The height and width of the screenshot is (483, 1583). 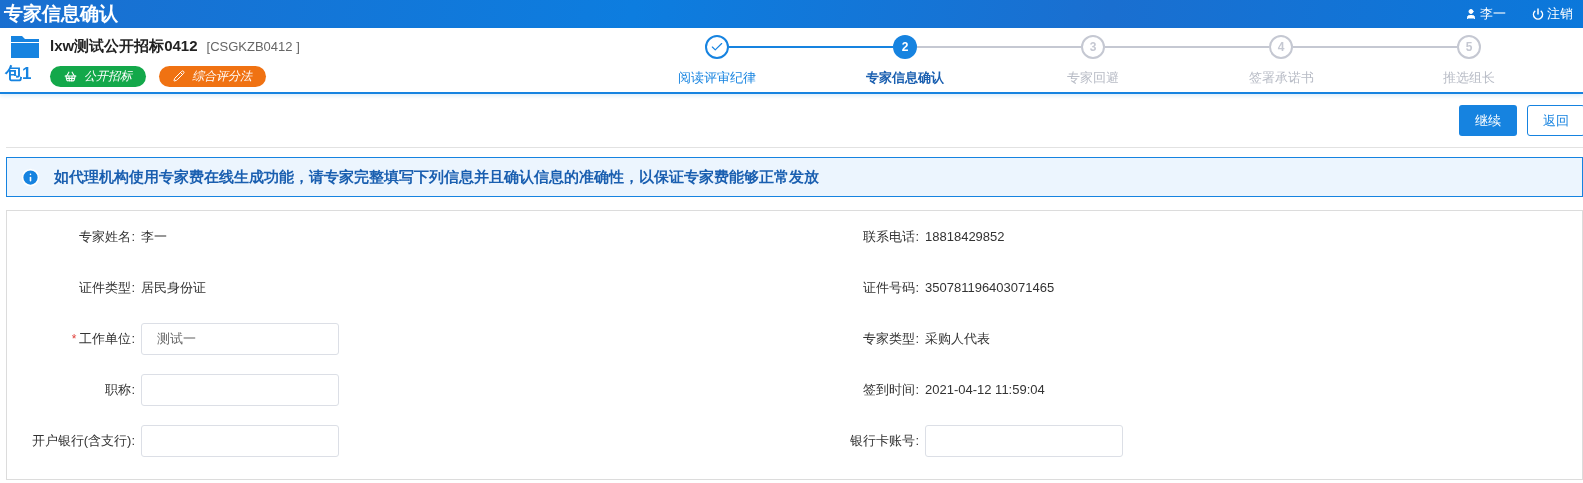 What do you see at coordinates (1471, 14) in the screenshot?
I see `user-icon` at bounding box center [1471, 14].